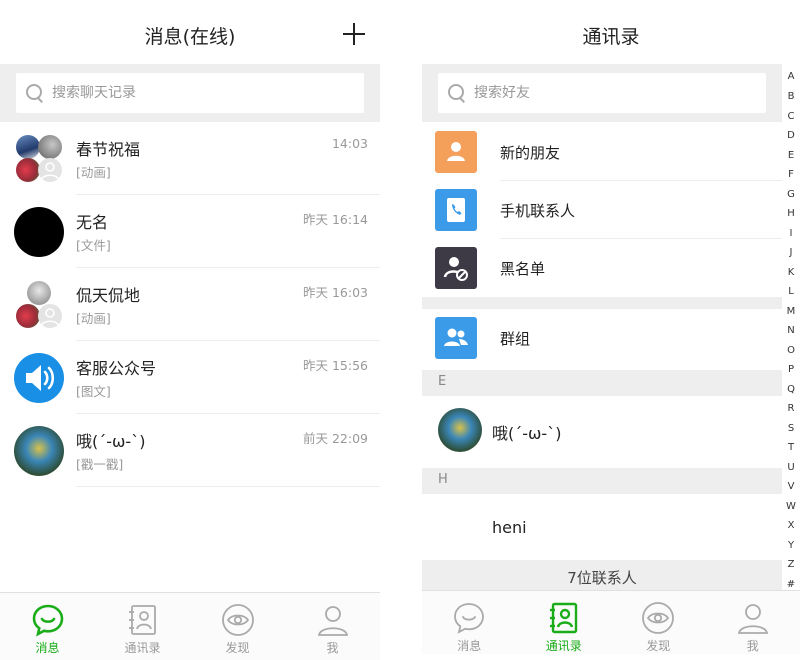 The height and width of the screenshot is (660, 800). I want to click on conversation-preview: [图文], so click(93, 391).